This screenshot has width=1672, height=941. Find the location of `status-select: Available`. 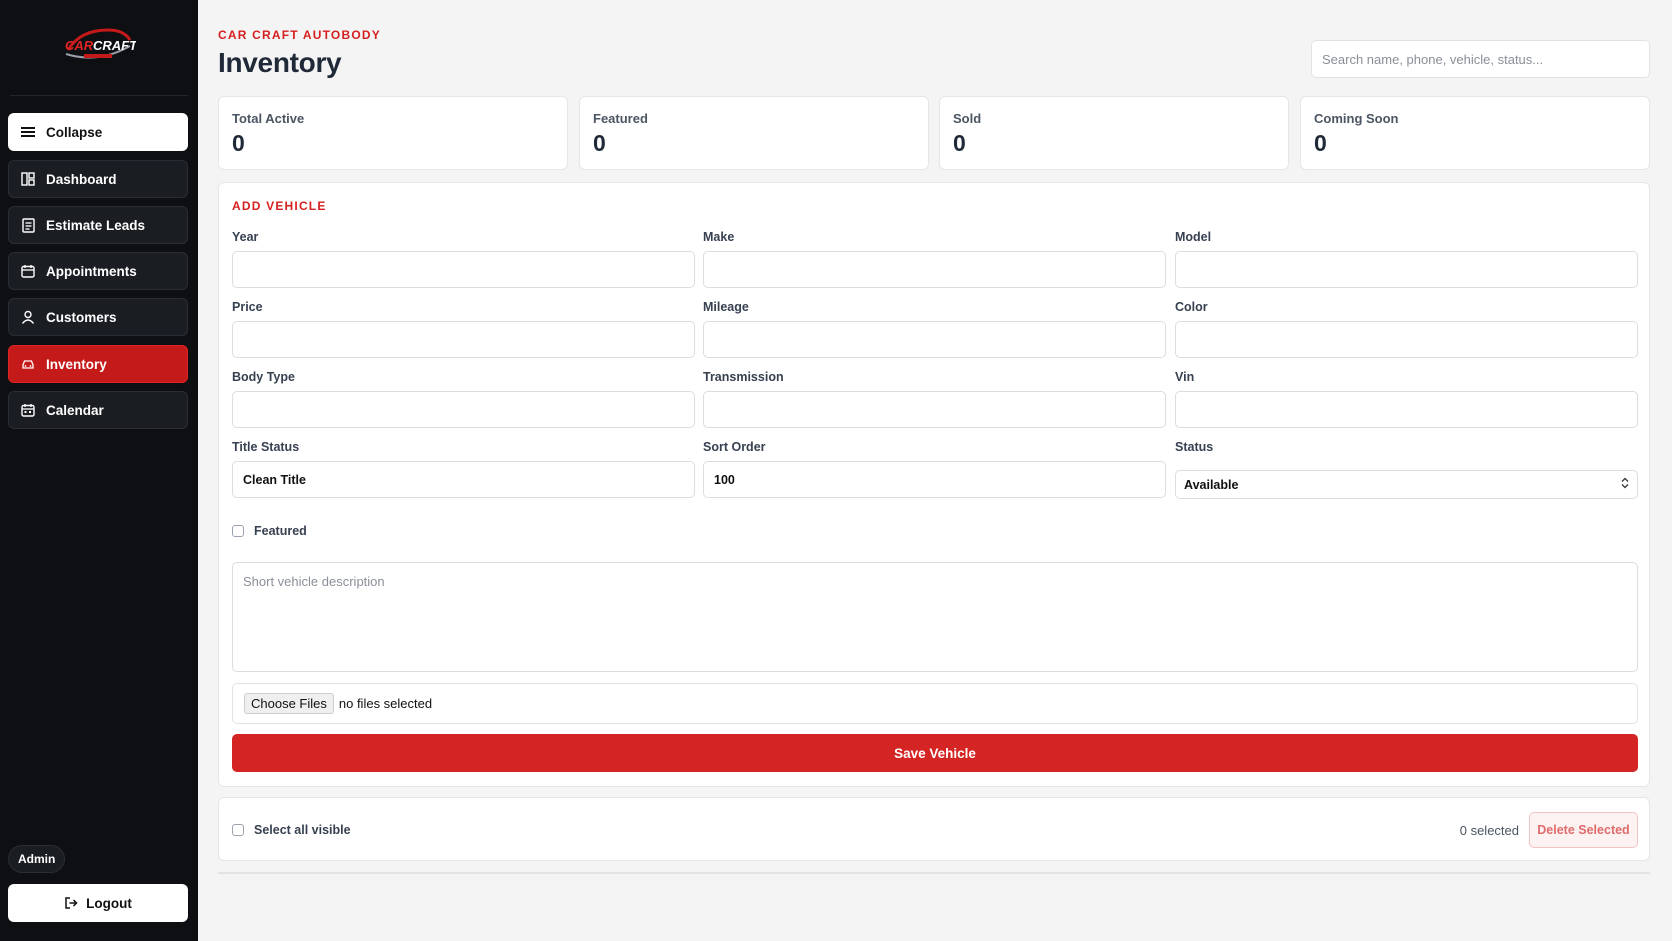

status-select: Available is located at coordinates (1406, 484).